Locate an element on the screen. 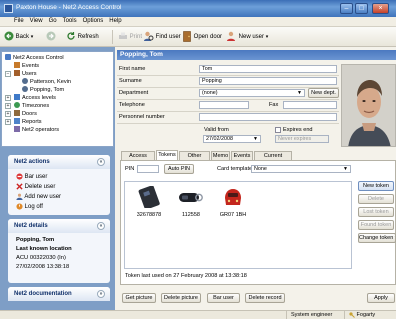 This screenshot has width=396, height=319. tree-item-reports: Reports is located at coordinates (28, 122).